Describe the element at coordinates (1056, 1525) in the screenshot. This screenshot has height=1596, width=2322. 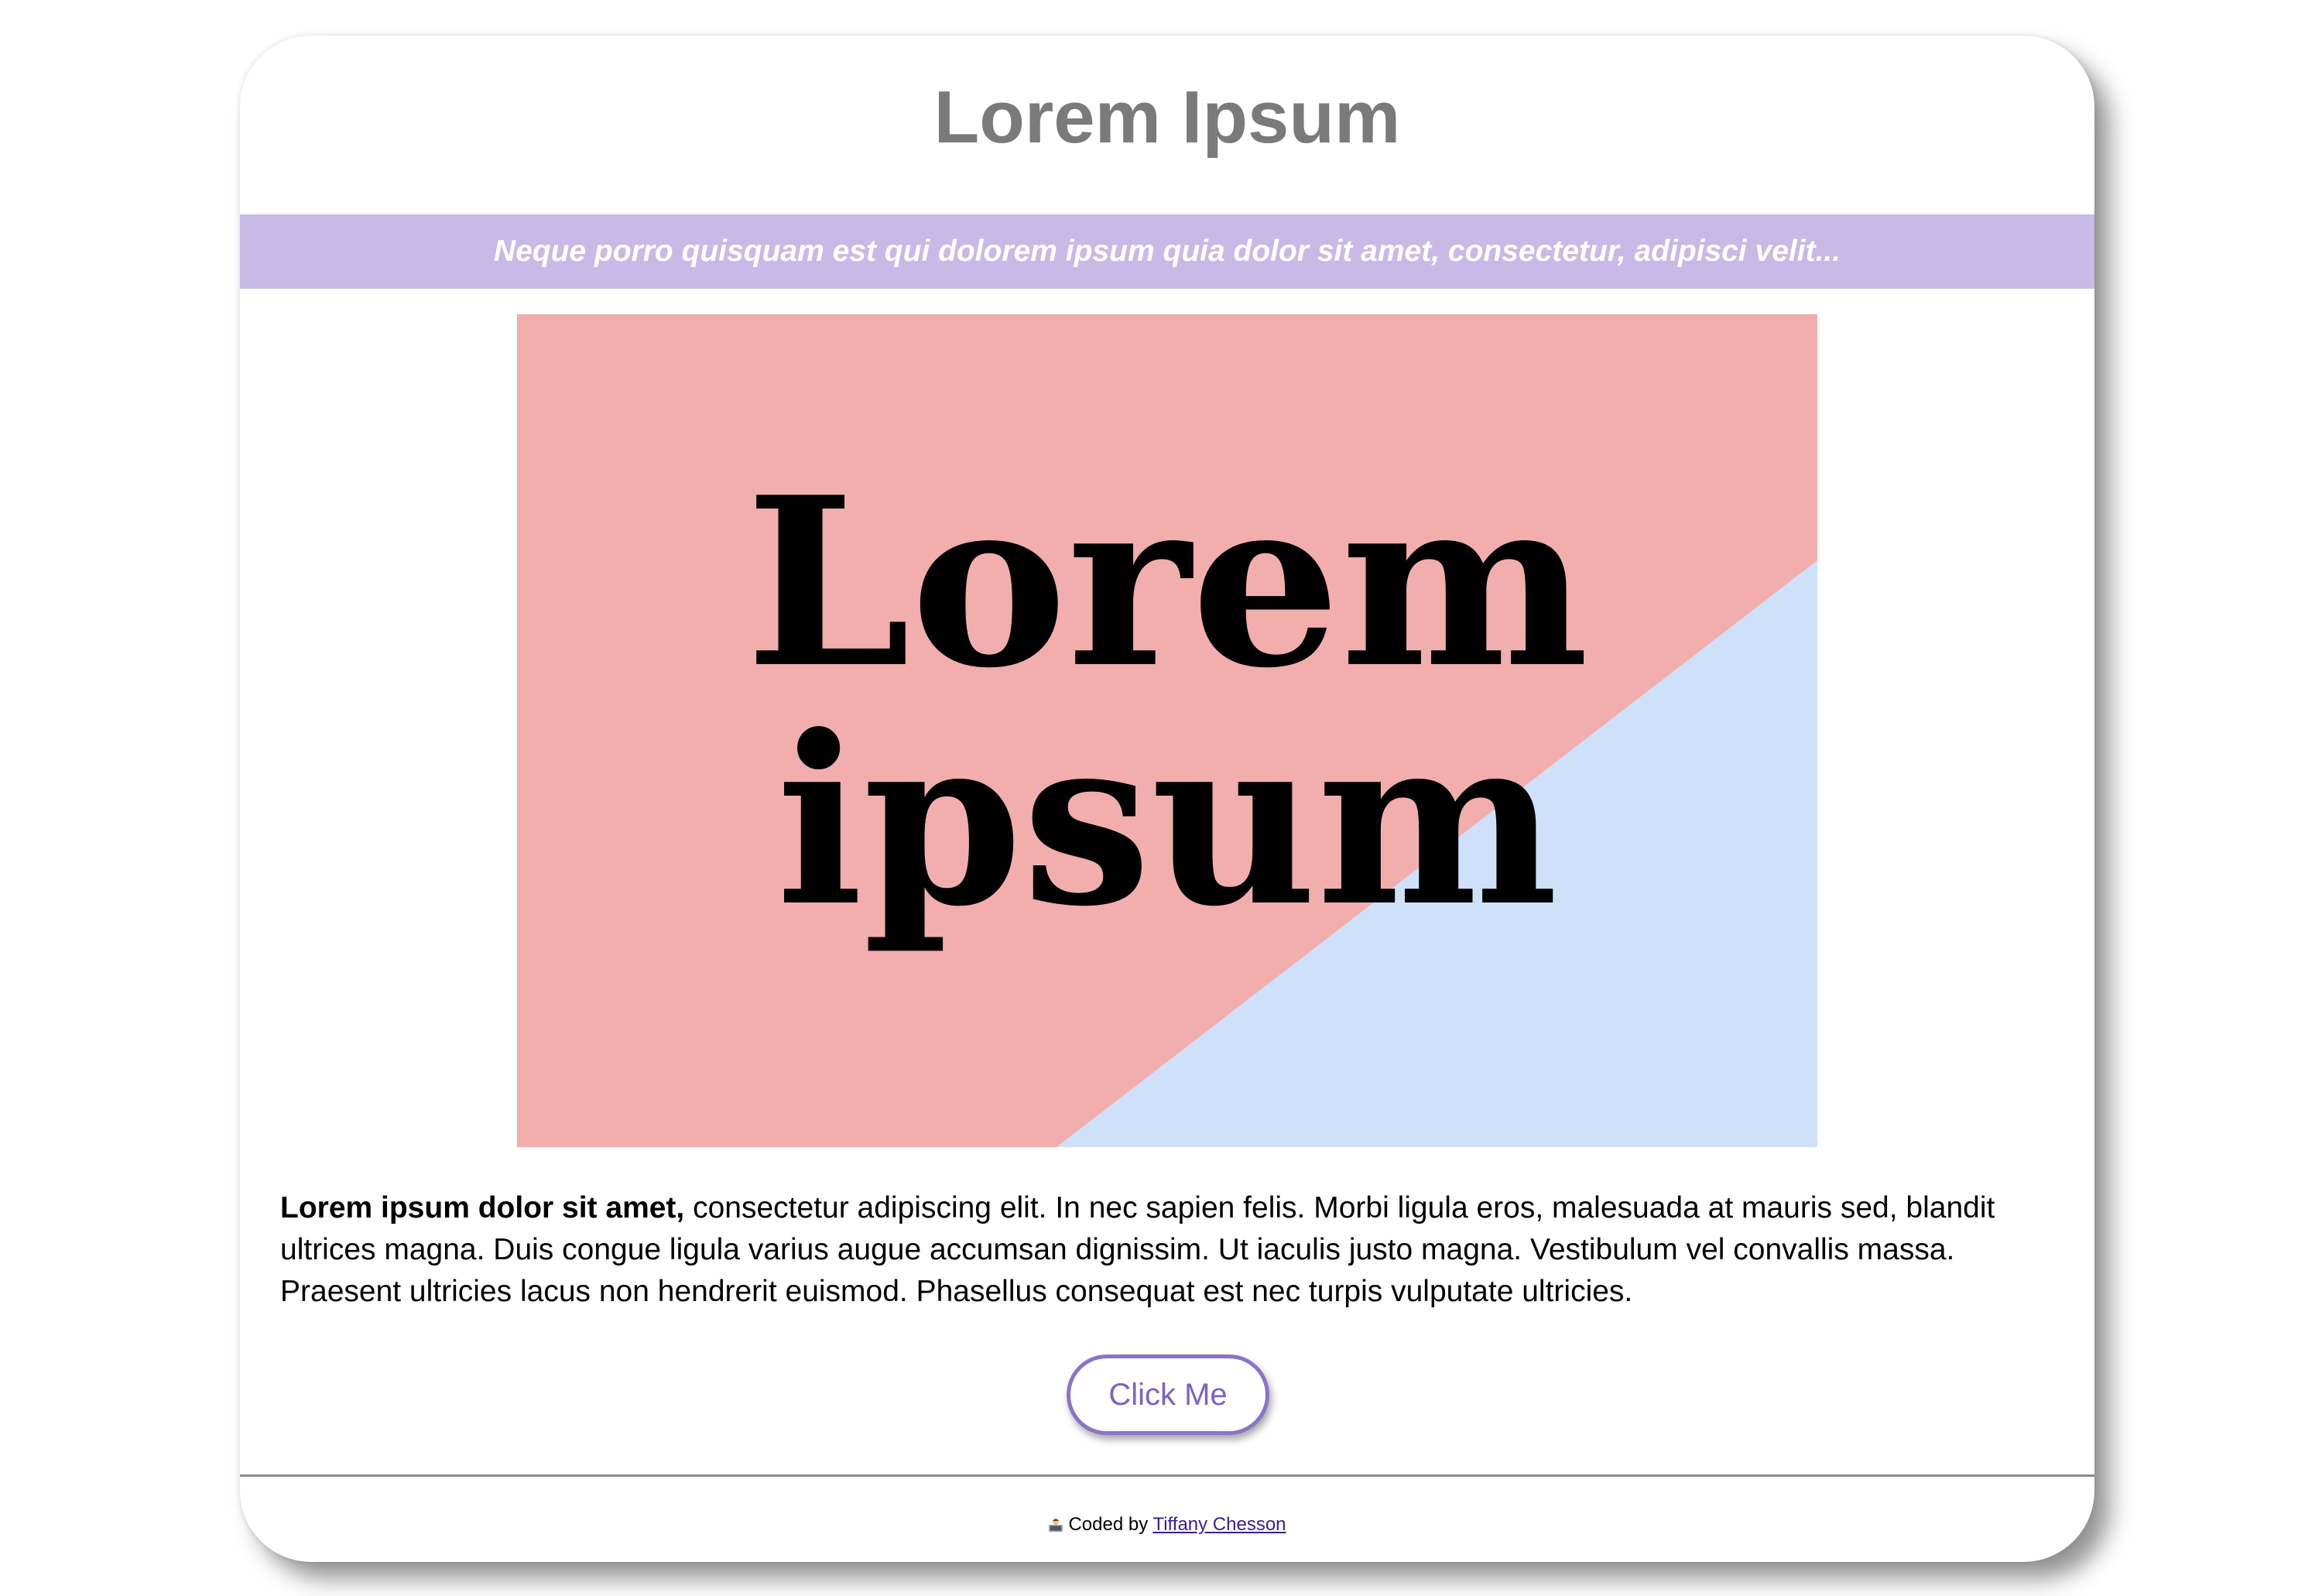
I see `coder-emoji-icon` at that location.